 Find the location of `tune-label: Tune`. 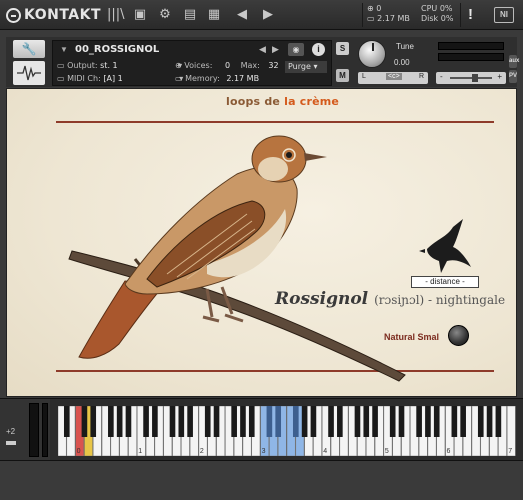

tune-label: Tune is located at coordinates (405, 46).